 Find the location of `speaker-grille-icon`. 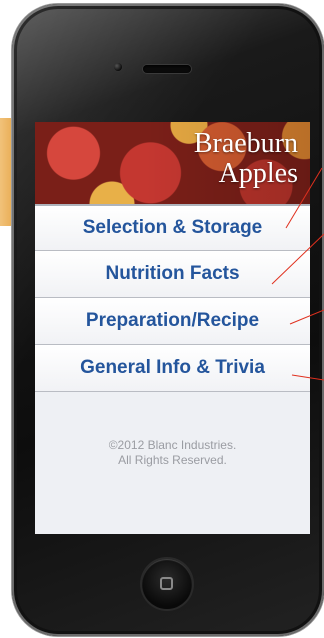

speaker-grille-icon is located at coordinates (167, 69).